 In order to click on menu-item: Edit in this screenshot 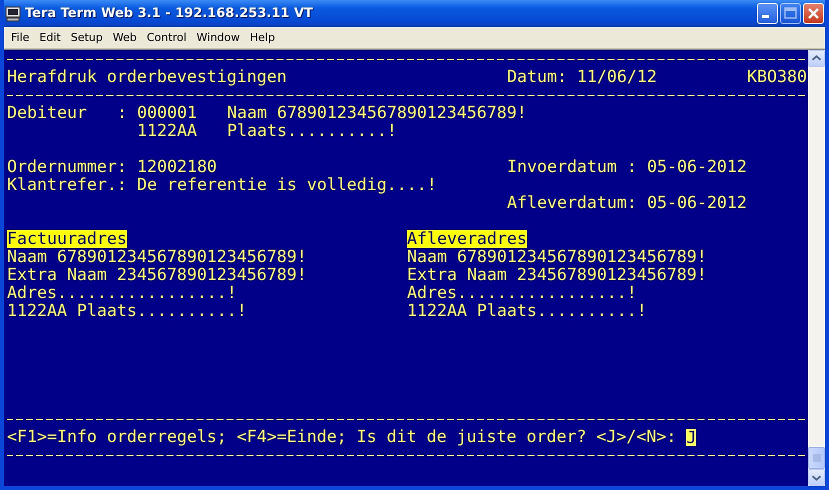, I will do `click(50, 37)`.